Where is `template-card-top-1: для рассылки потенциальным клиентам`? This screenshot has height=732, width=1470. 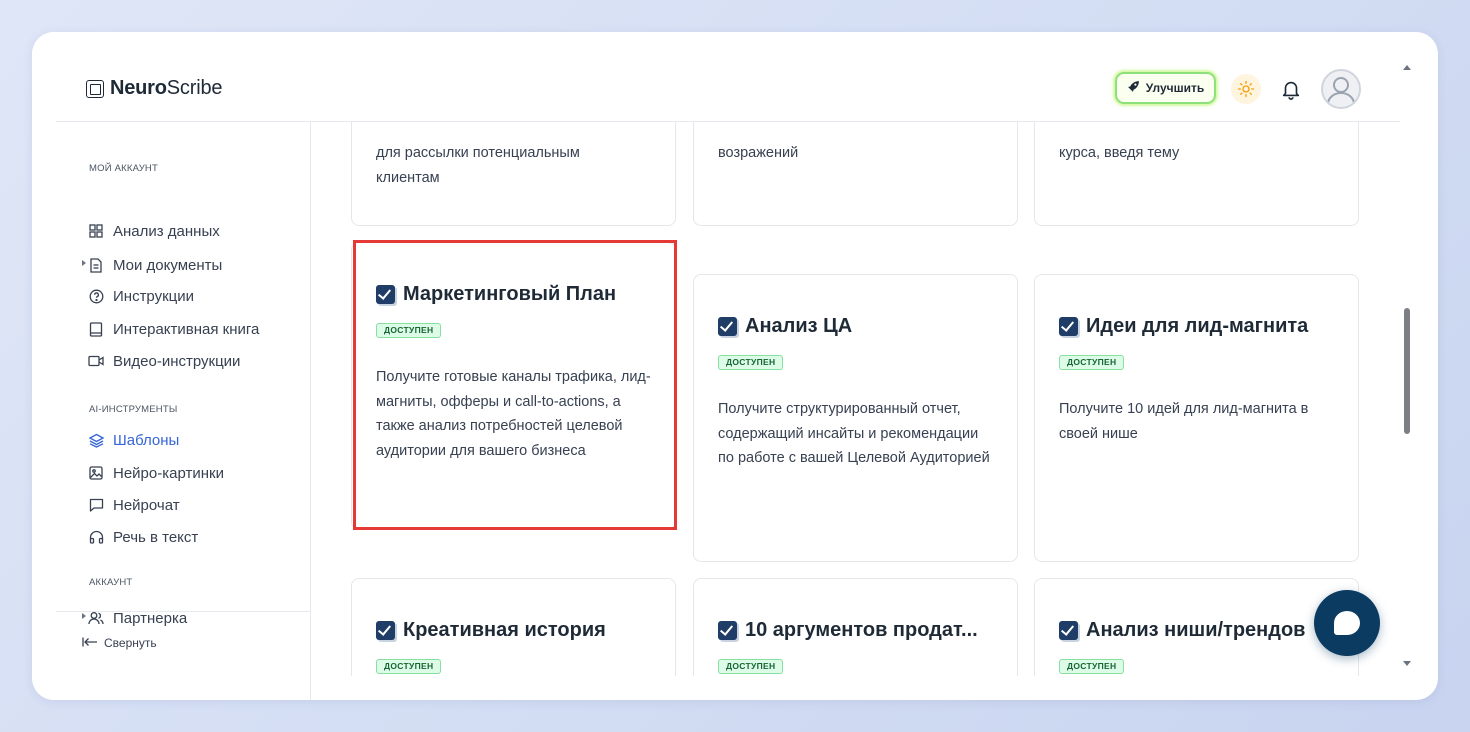
template-card-top-1: для рассылки потенциальным клиентам is located at coordinates (513, 174).